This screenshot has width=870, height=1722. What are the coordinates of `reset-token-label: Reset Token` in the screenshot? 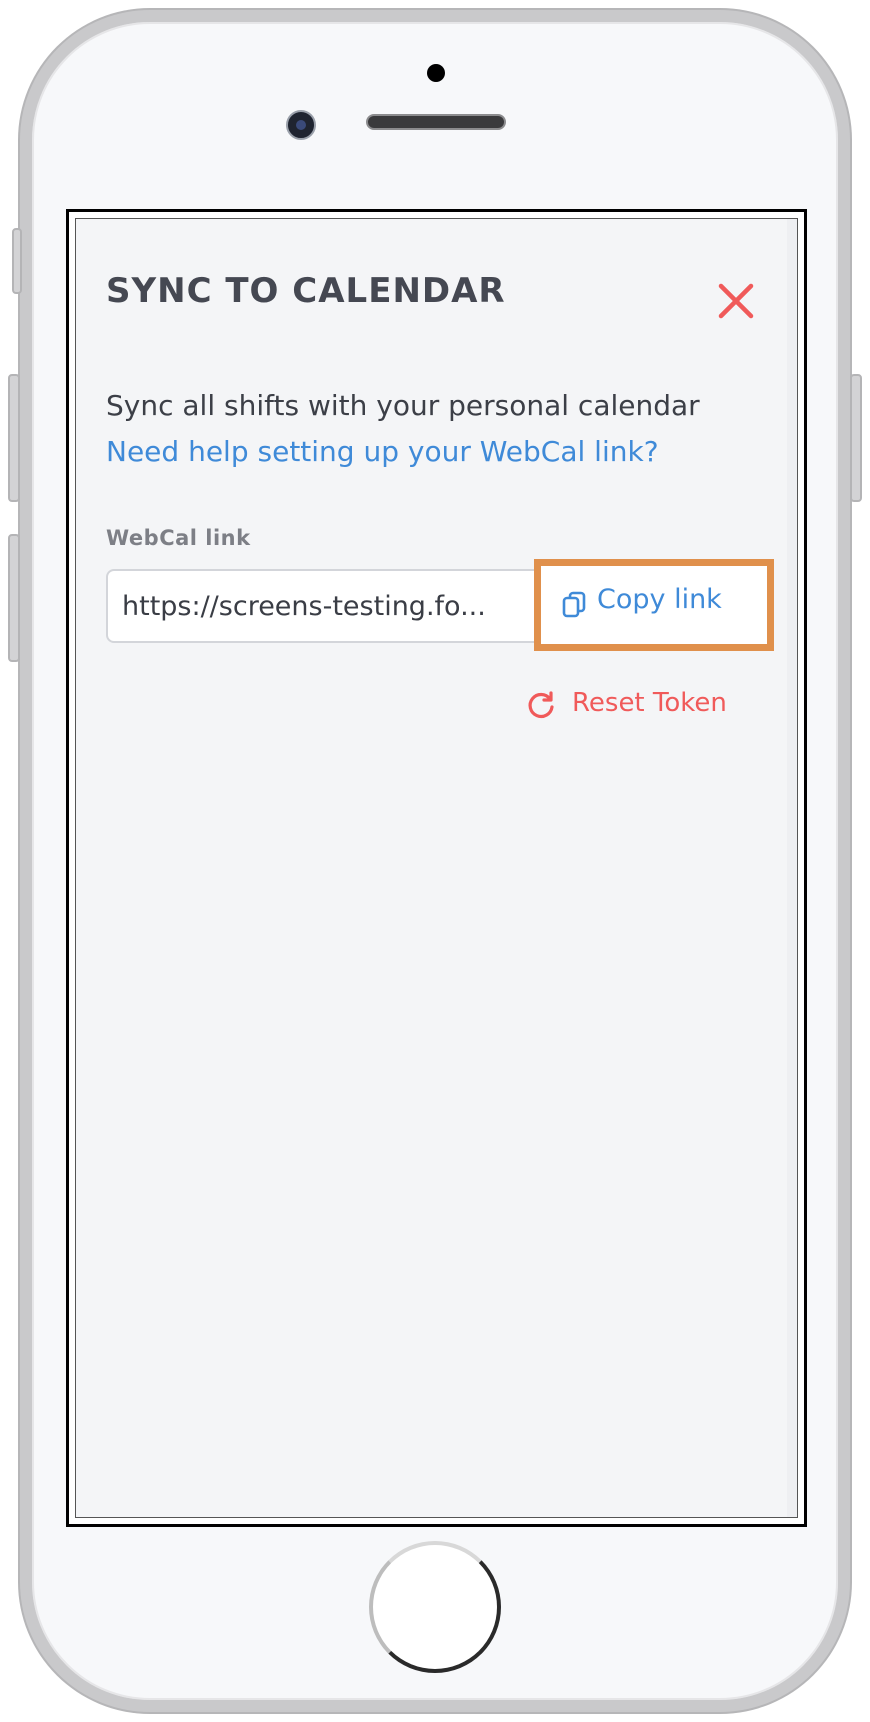 It's located at (649, 703).